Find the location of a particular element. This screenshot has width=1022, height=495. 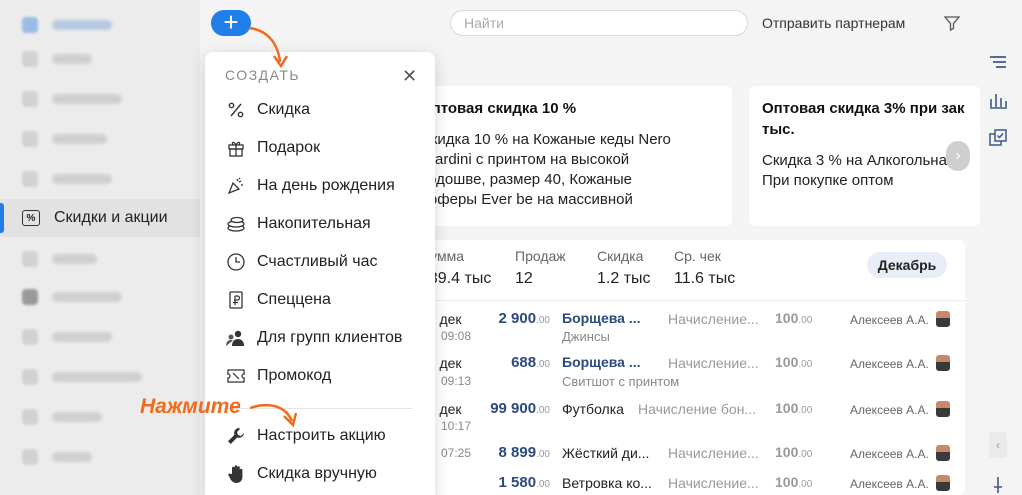

row-amount: 1 580.00 is located at coordinates (524, 482).